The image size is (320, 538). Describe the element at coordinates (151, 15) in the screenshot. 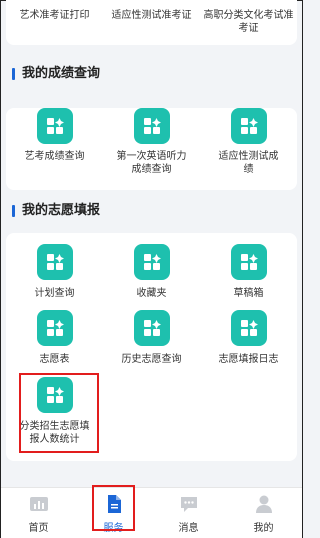

I see `grid-item-label: 适应性测试准考证` at that location.